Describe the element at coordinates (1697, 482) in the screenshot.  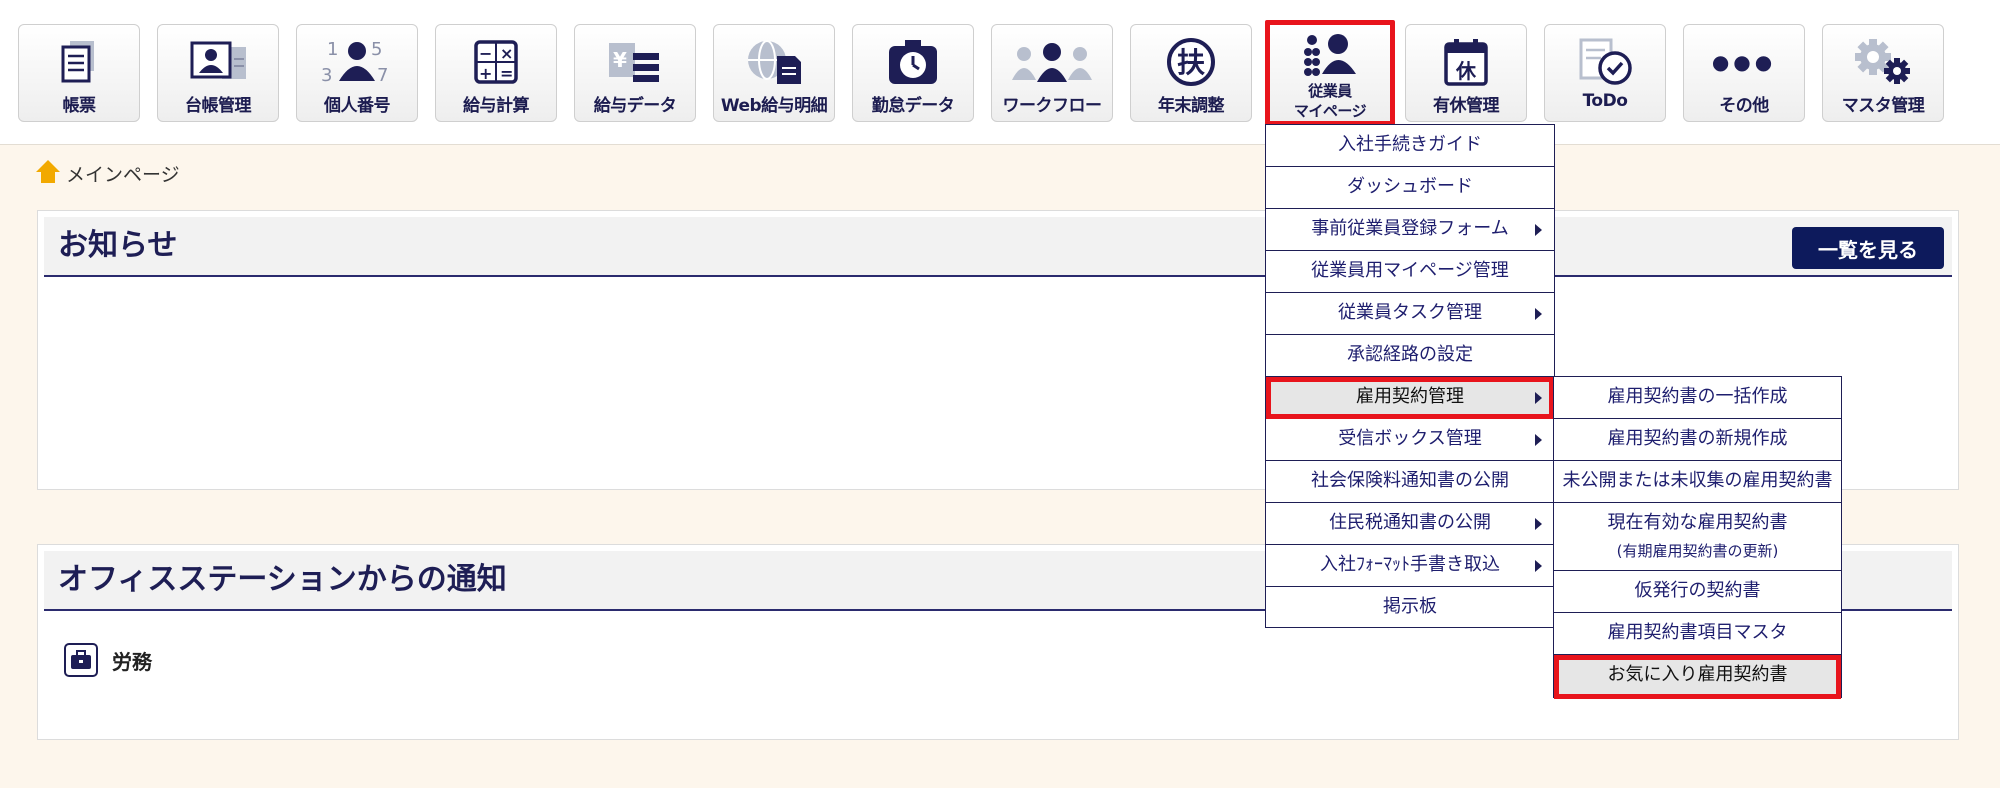
I see `submenu-item-unpublished: 未公開または未収集の雇用契約書` at that location.